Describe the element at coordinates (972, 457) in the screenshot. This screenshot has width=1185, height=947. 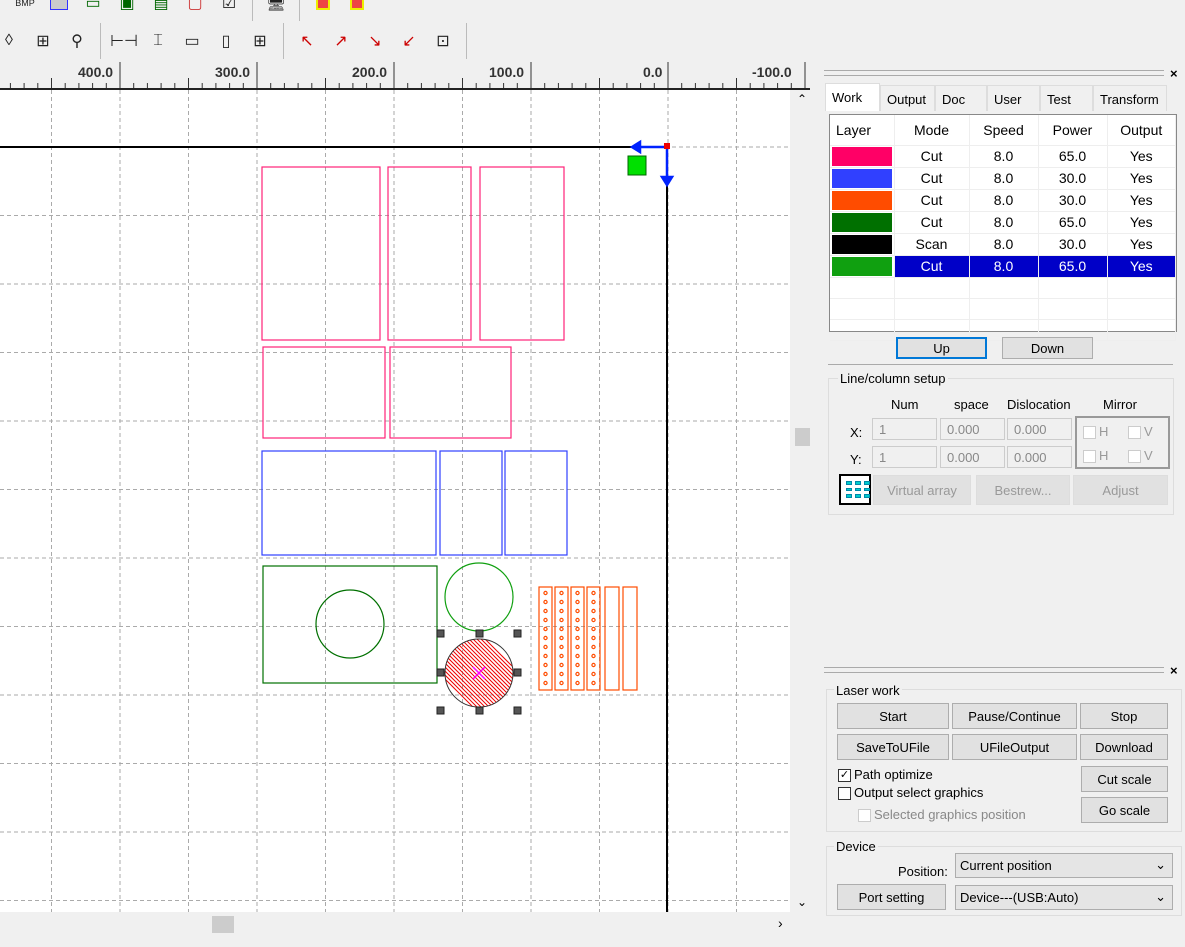
I see `y-space-input: 0.000` at that location.